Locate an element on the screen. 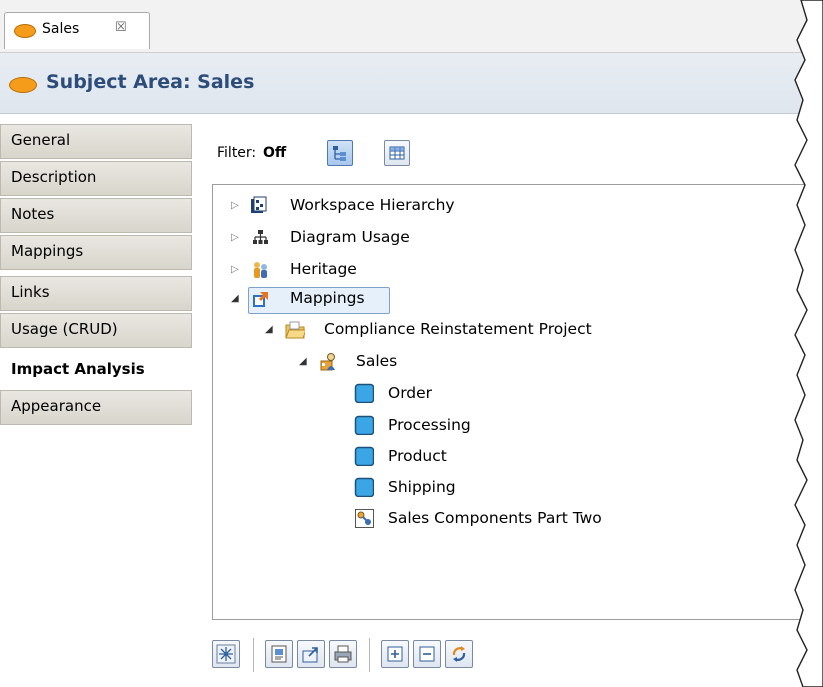 Image resolution: width=823 pixels, height=687 pixels. close-icon: ☒ is located at coordinates (121, 27).